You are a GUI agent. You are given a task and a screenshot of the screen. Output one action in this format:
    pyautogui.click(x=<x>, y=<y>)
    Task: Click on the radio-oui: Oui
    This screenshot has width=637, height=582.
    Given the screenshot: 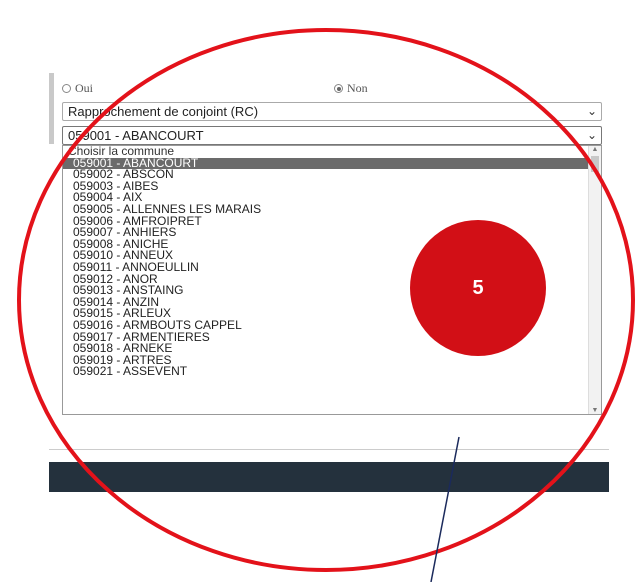 What is the action you would take?
    pyautogui.click(x=77, y=88)
    